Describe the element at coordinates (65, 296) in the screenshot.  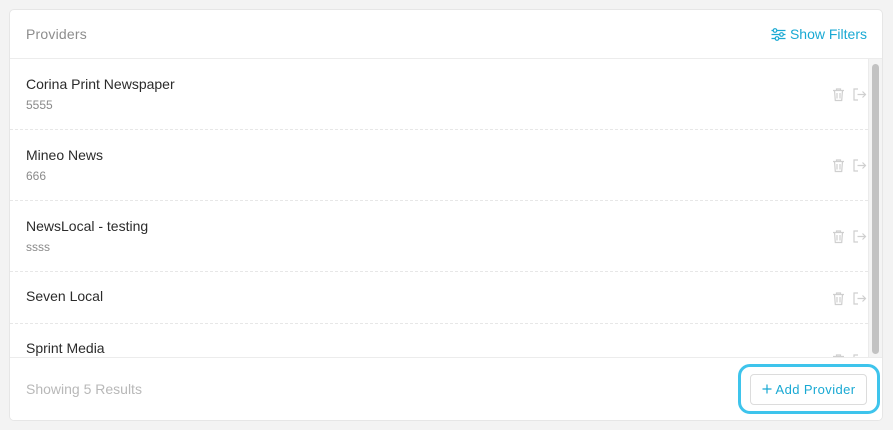
I see `provider-name: Seven Local` at that location.